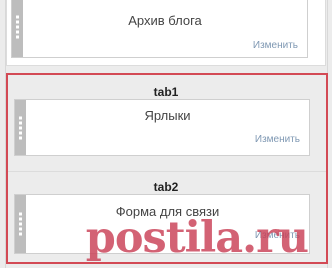 The height and width of the screenshot is (268, 332). I want to click on tab-label-tab1: tab1, so click(166, 92).